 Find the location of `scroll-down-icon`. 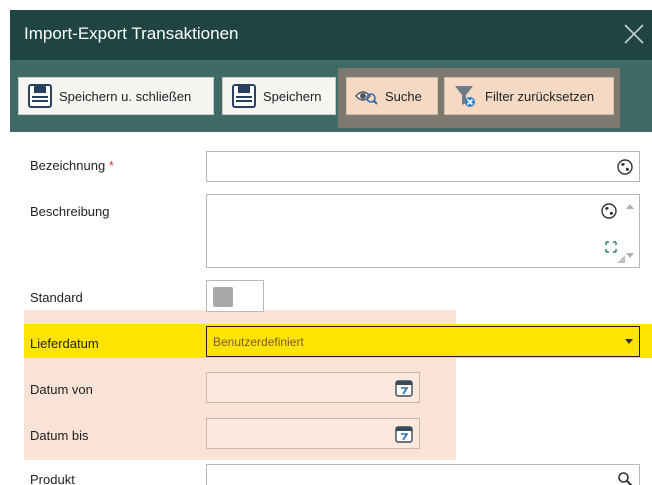

scroll-down-icon is located at coordinates (630, 256).